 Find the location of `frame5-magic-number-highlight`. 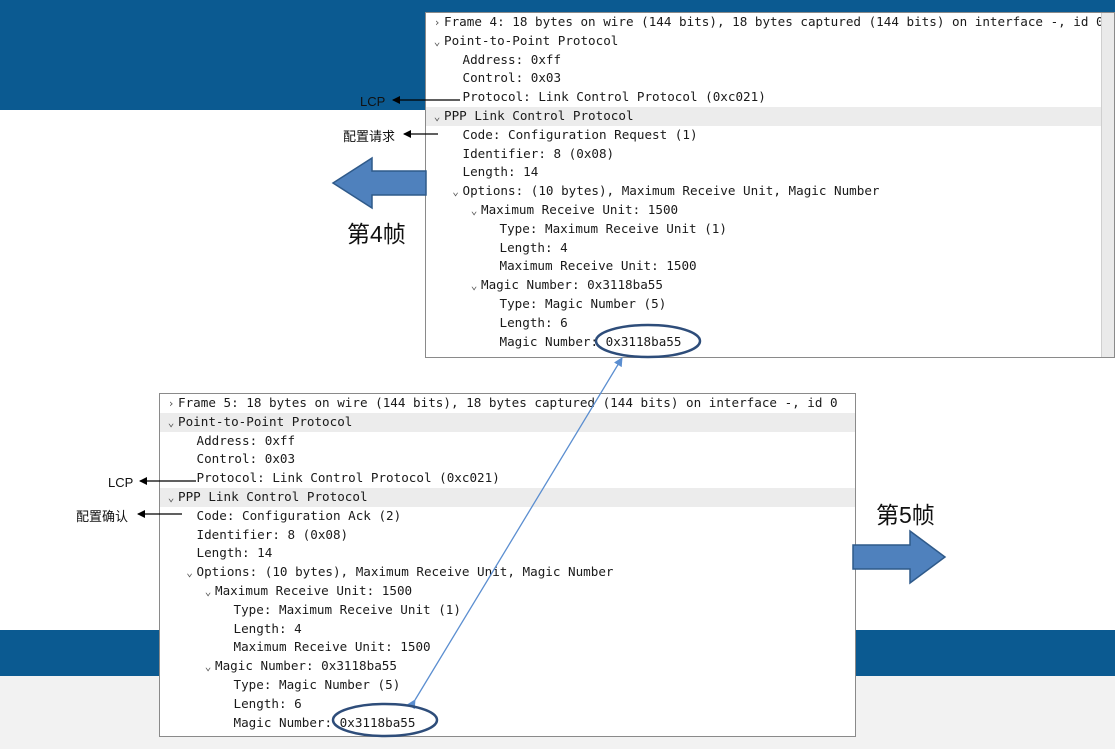

frame5-magic-number-highlight is located at coordinates (385, 720).